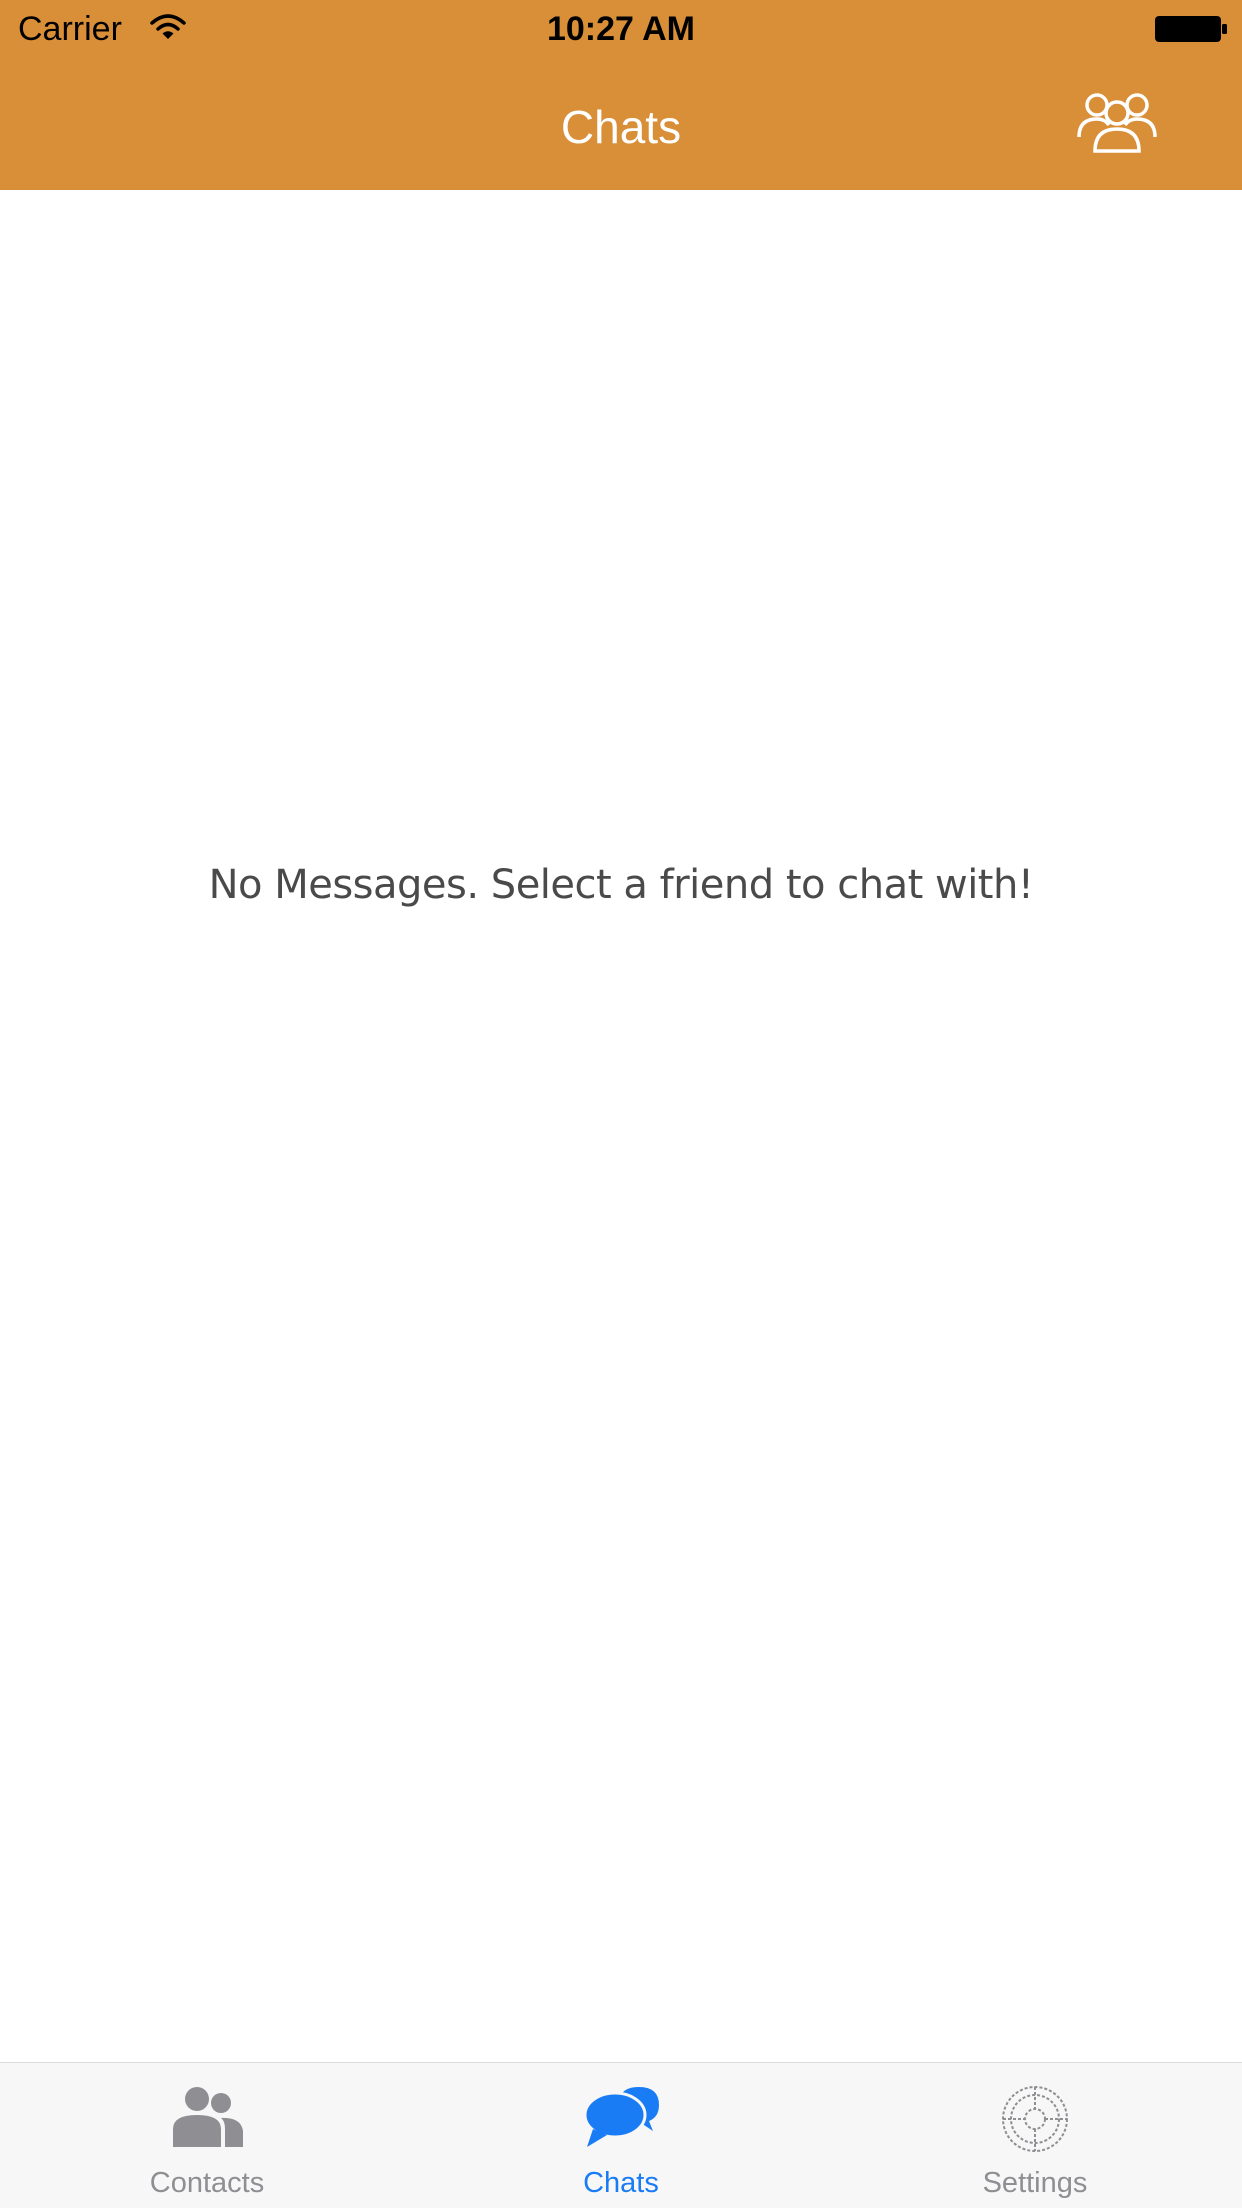 This screenshot has height=2208, width=1242. I want to click on top-bar: Carrier 10:27 AM Chats, so click(621, 95).